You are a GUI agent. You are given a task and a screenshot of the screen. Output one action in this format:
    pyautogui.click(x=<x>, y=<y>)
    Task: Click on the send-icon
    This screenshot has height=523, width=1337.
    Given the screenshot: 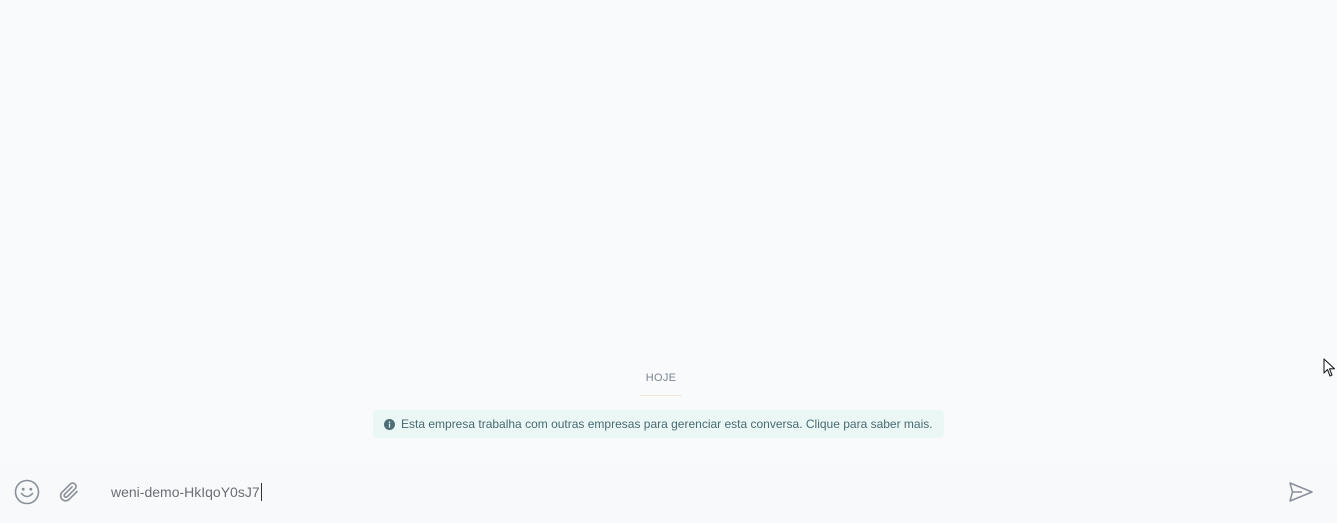 What is the action you would take?
    pyautogui.click(x=1301, y=492)
    